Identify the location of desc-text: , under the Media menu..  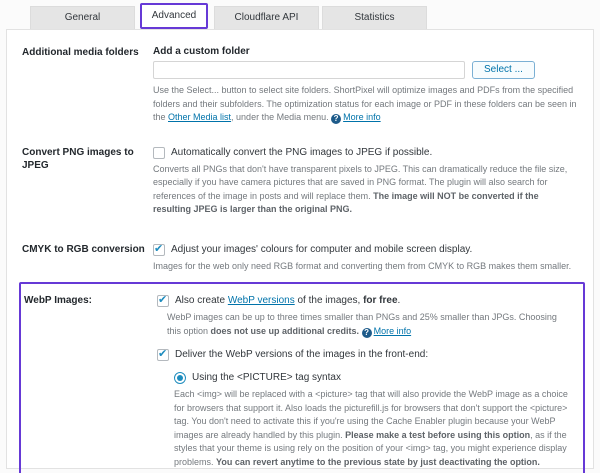
(281, 117).